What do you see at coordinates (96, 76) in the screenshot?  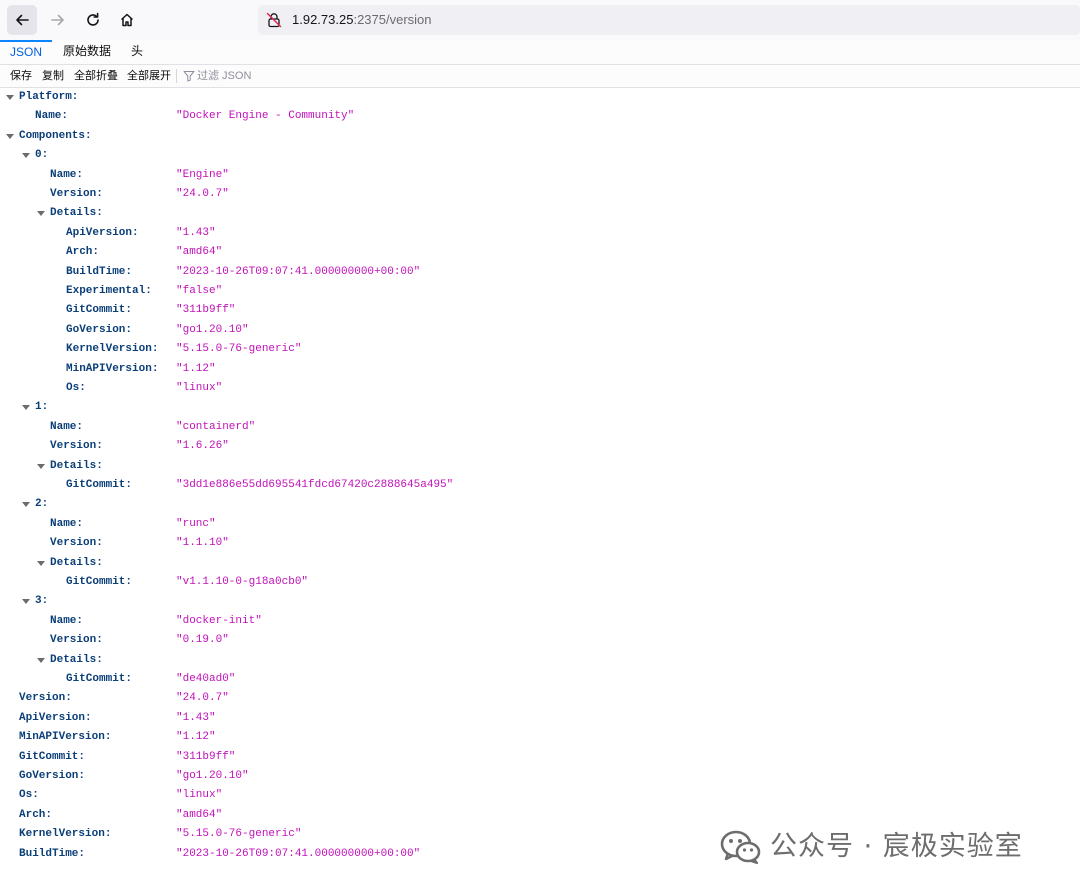 I see `collapse-all-button: 全部折叠` at bounding box center [96, 76].